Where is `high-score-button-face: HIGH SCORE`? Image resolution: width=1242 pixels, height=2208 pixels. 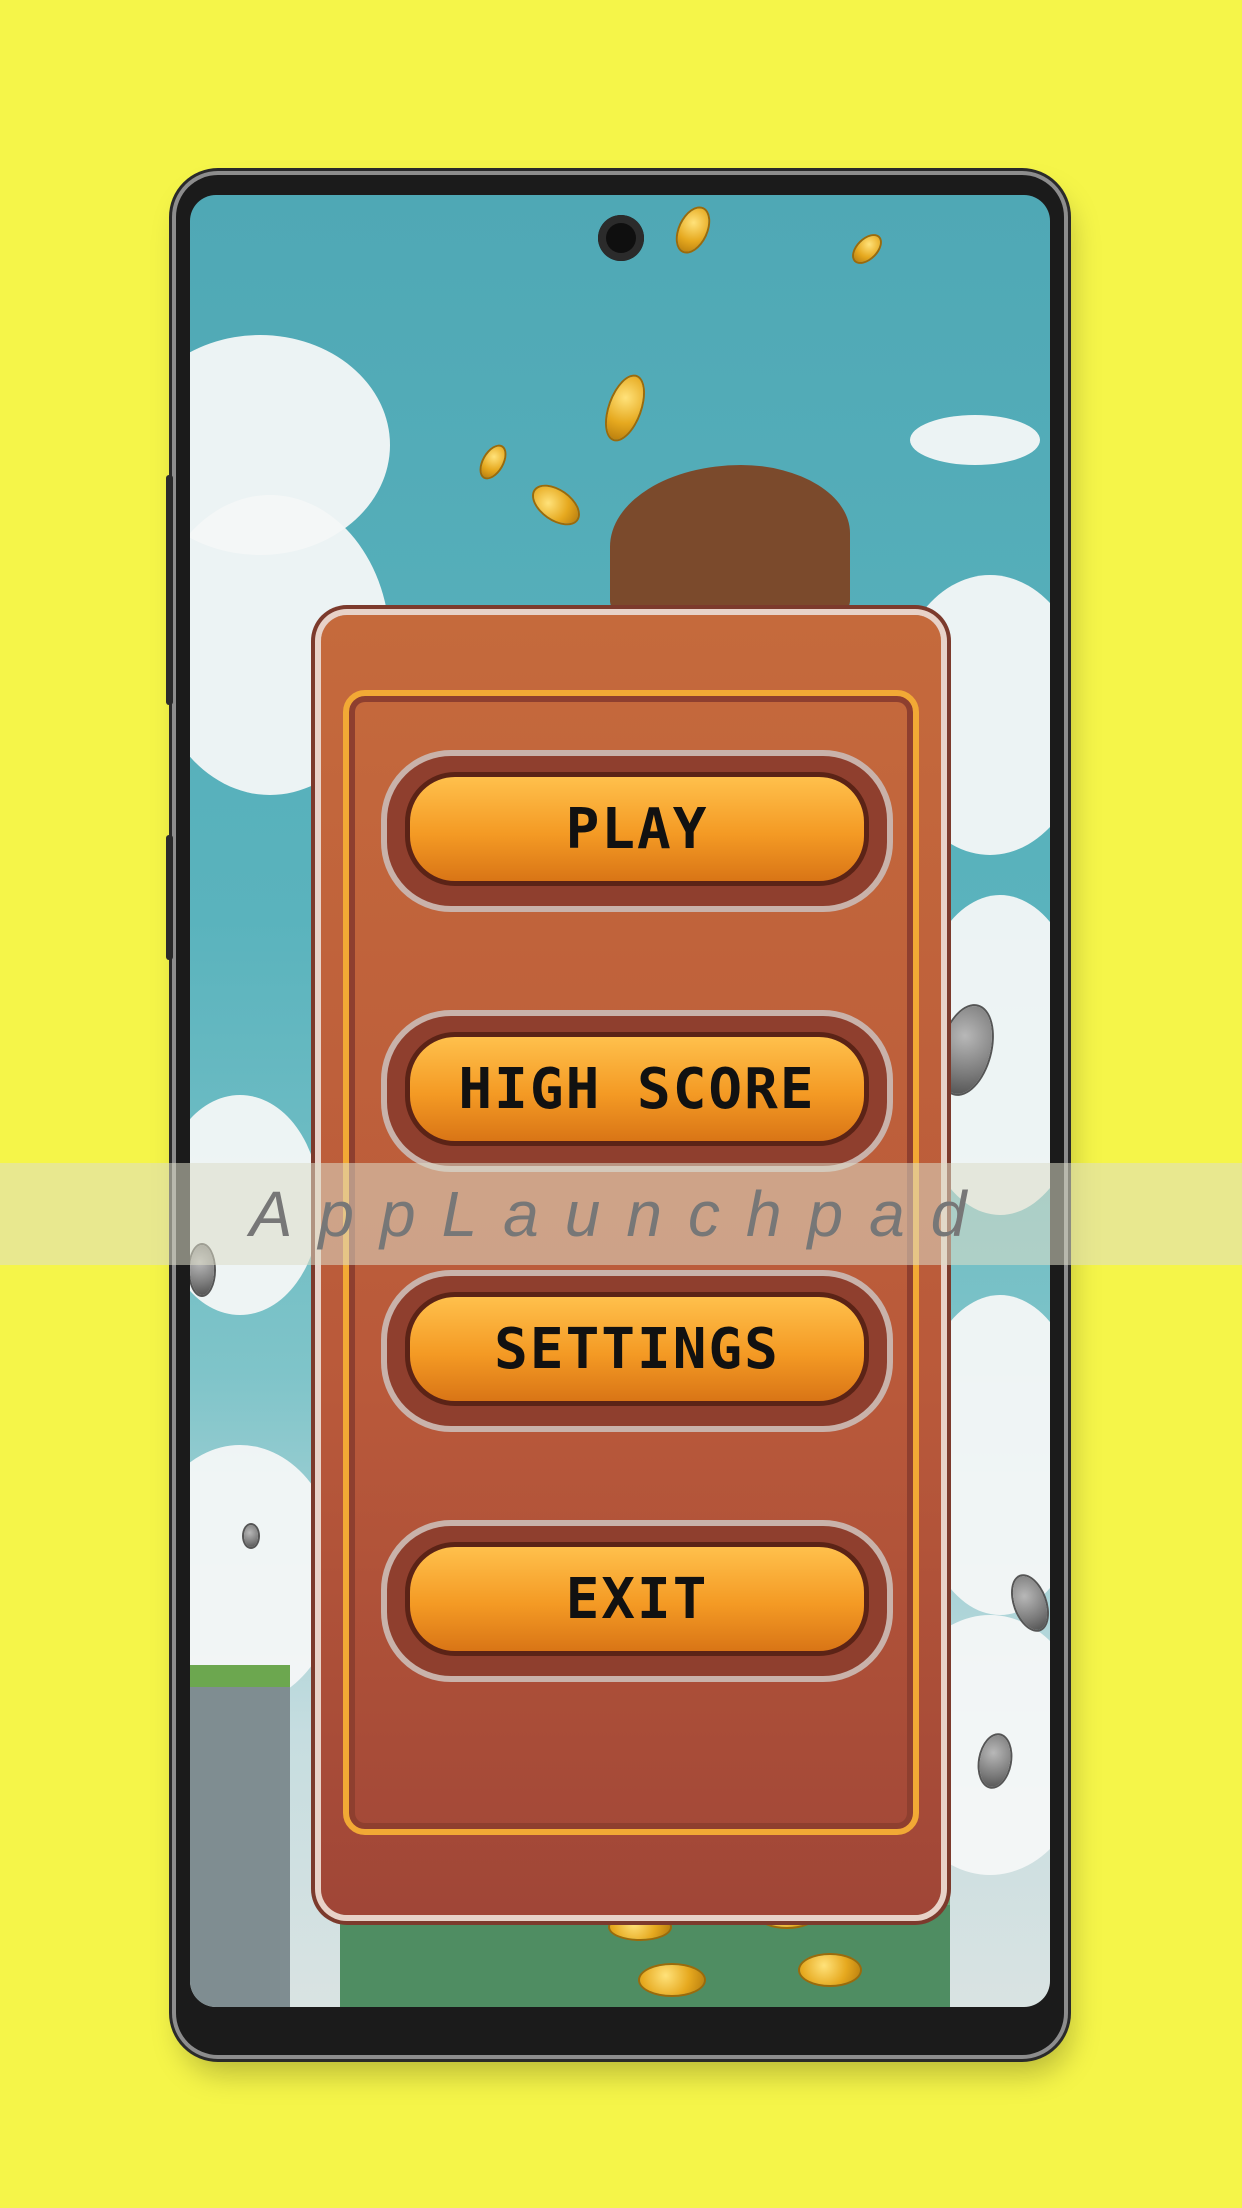 high-score-button-face: HIGH SCORE is located at coordinates (637, 1089).